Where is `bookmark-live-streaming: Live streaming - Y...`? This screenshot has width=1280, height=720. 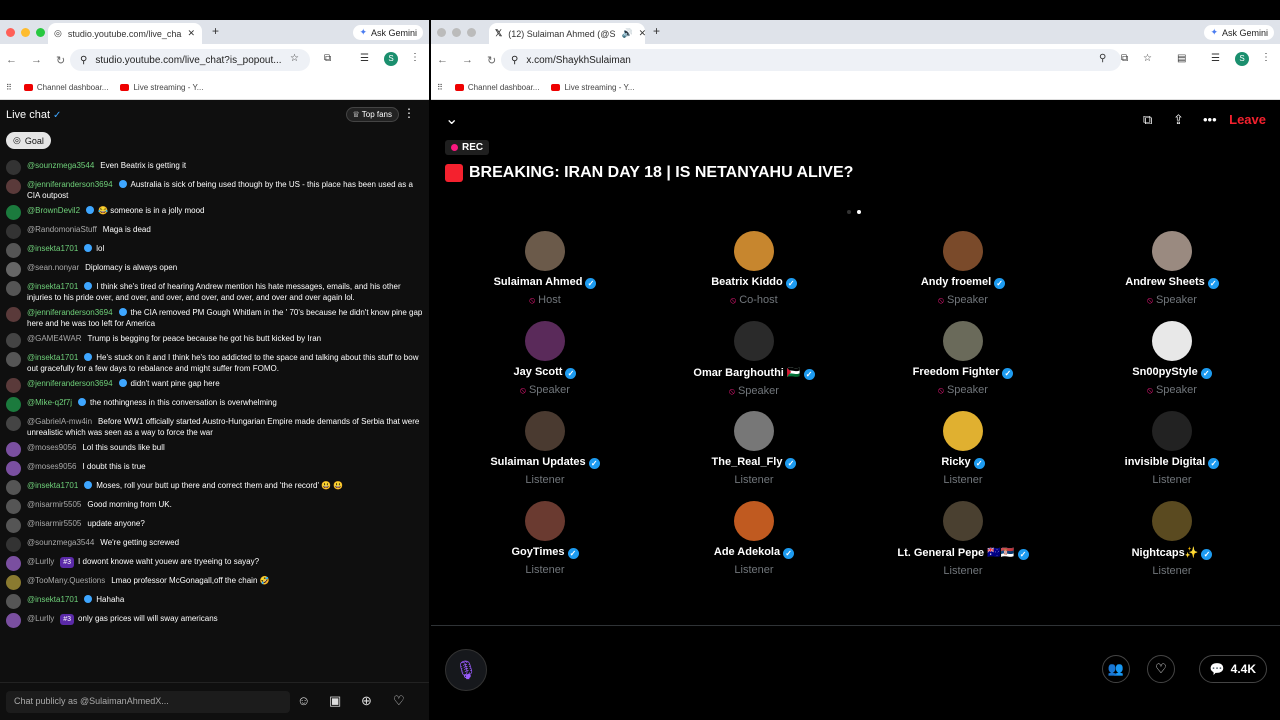
bookmark-live-streaming: Live streaming - Y... is located at coordinates (161, 87).